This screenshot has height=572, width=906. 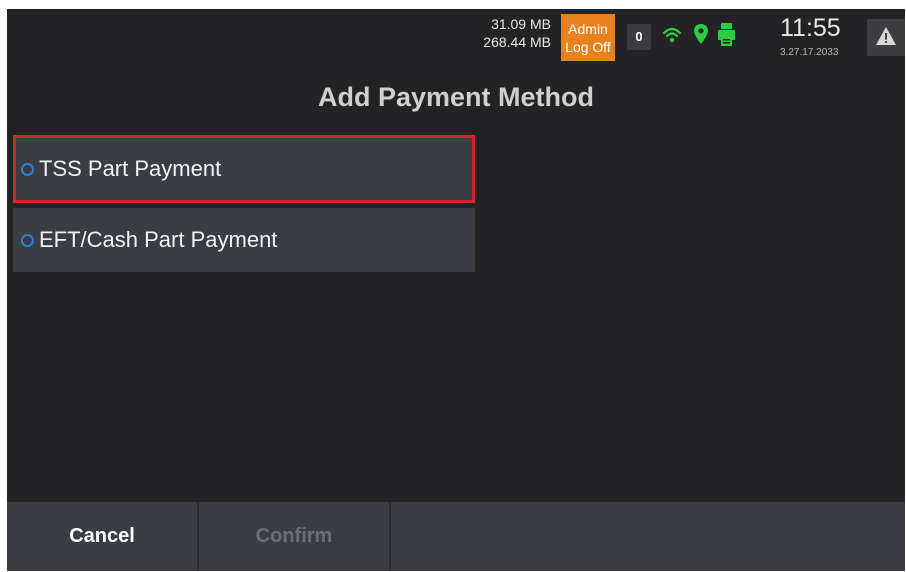 What do you see at coordinates (701, 34) in the screenshot?
I see `location-icon` at bounding box center [701, 34].